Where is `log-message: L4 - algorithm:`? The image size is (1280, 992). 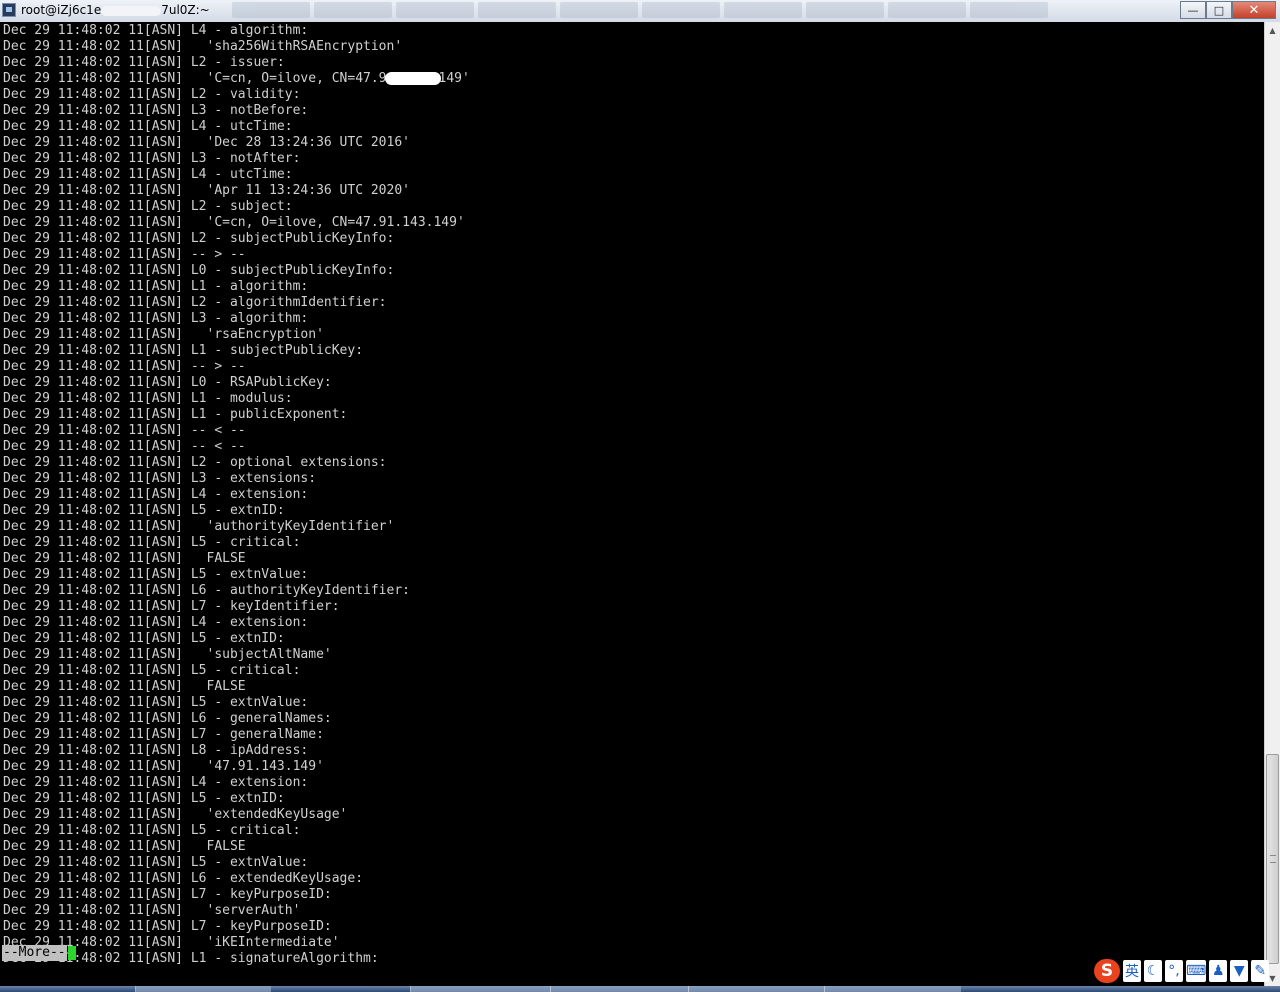
log-message: L4 - algorithm: is located at coordinates (249, 30).